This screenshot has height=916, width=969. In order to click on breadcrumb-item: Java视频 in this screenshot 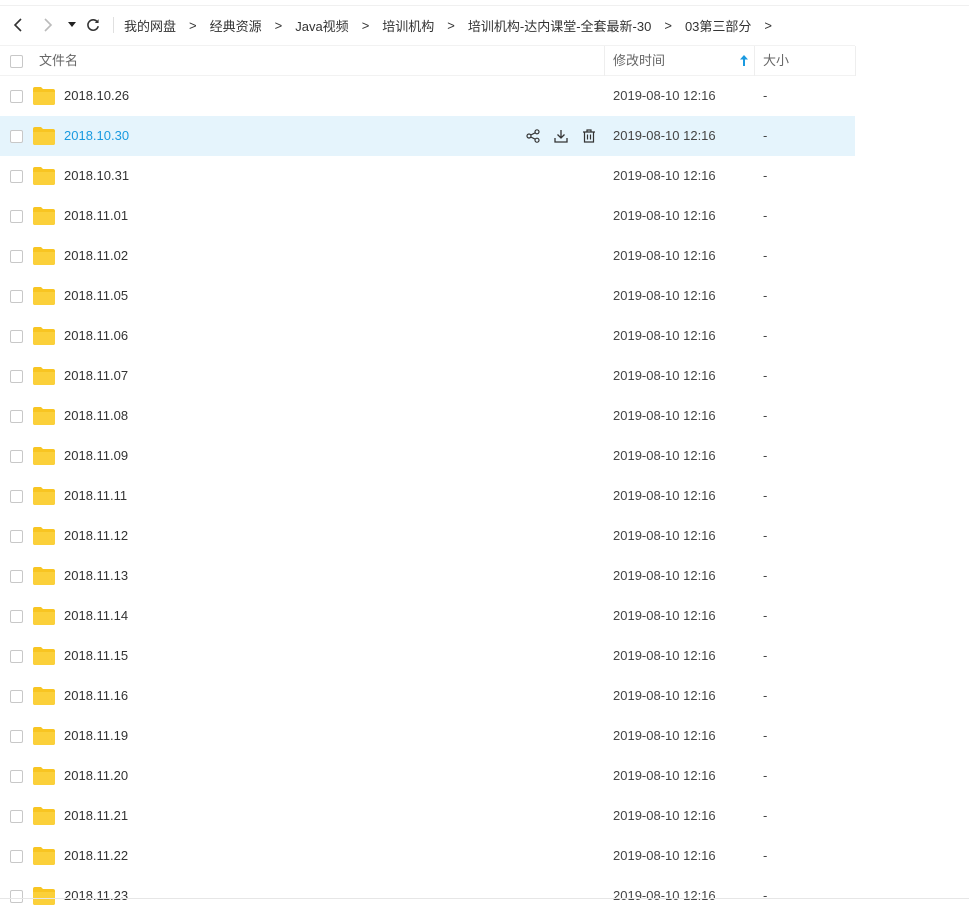, I will do `click(321, 25)`.